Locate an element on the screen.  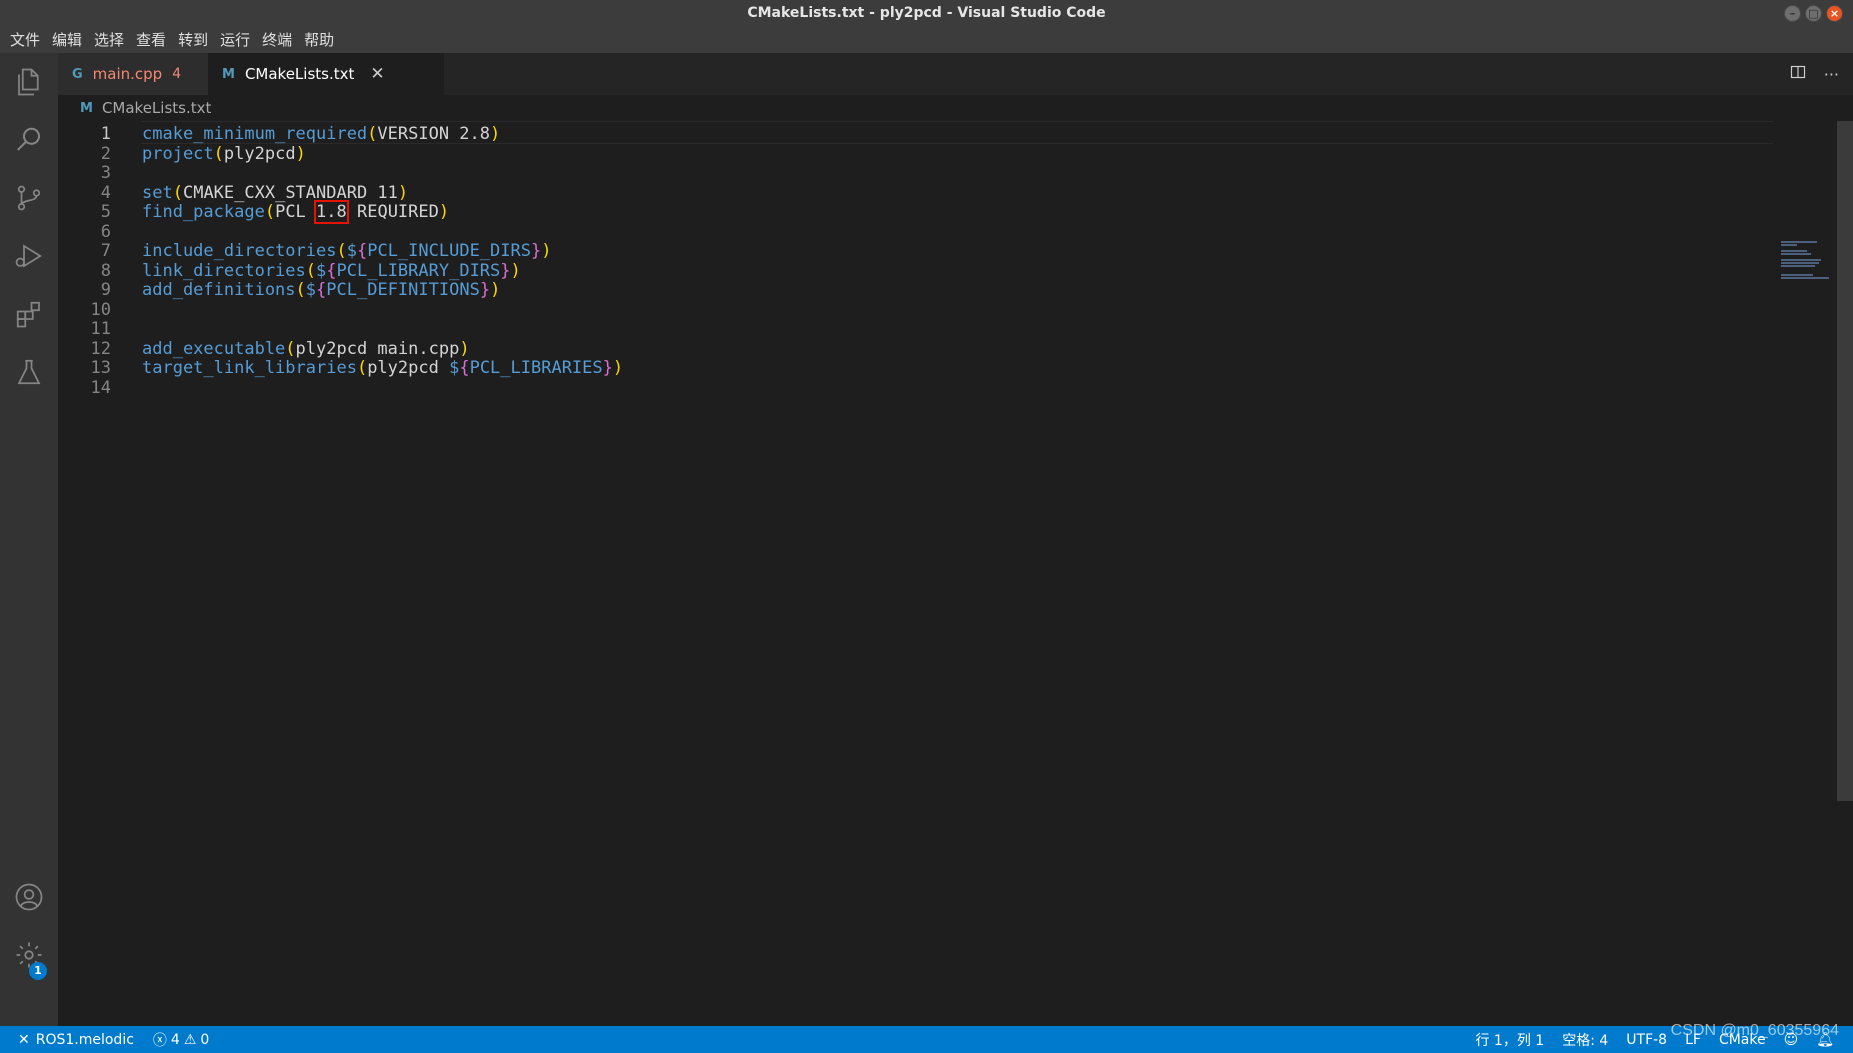
explorer-icon is located at coordinates (29, 82).